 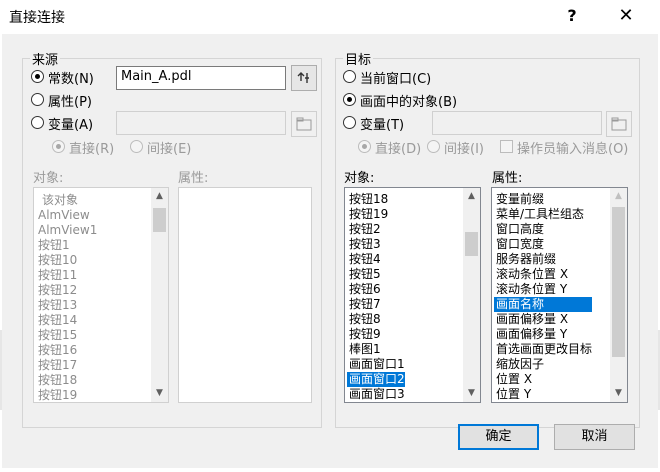 What do you see at coordinates (471, 295) in the screenshot?
I see `target-objects-scrollbar: ▲ ▼` at bounding box center [471, 295].